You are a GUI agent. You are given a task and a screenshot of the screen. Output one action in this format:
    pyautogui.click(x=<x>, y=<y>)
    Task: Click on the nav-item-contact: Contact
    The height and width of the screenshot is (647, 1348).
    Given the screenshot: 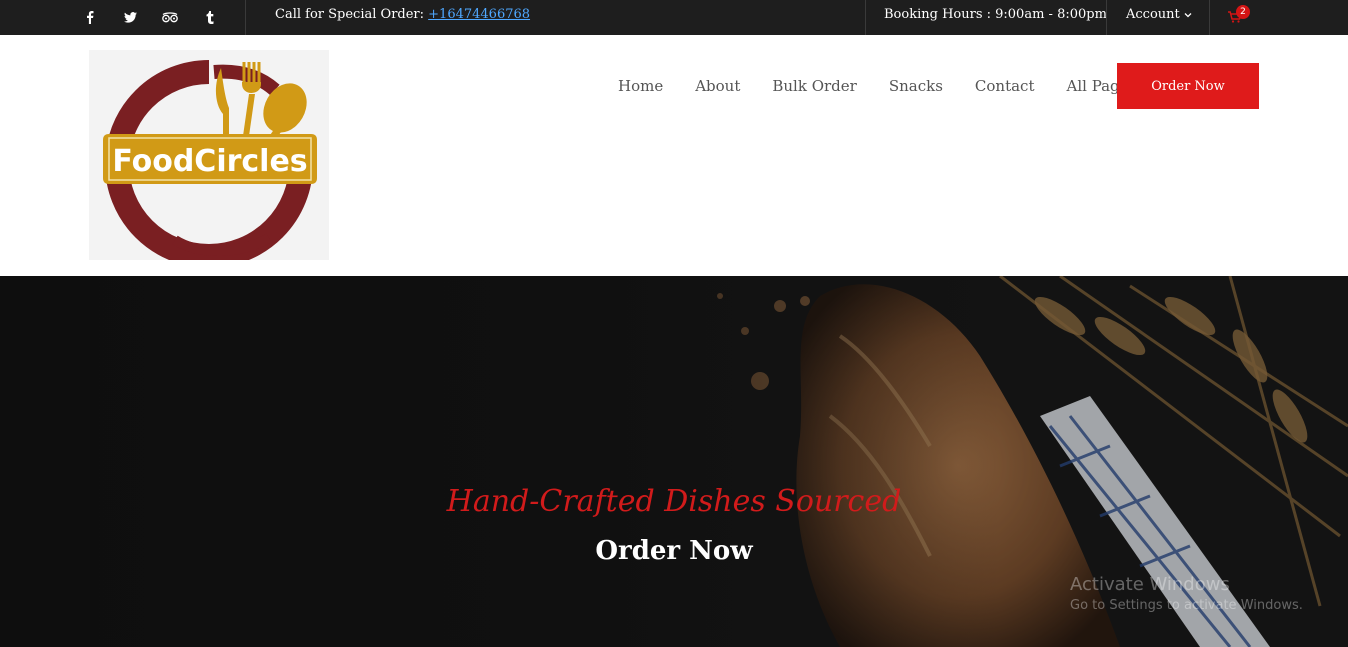 What is the action you would take?
    pyautogui.click(x=1005, y=86)
    